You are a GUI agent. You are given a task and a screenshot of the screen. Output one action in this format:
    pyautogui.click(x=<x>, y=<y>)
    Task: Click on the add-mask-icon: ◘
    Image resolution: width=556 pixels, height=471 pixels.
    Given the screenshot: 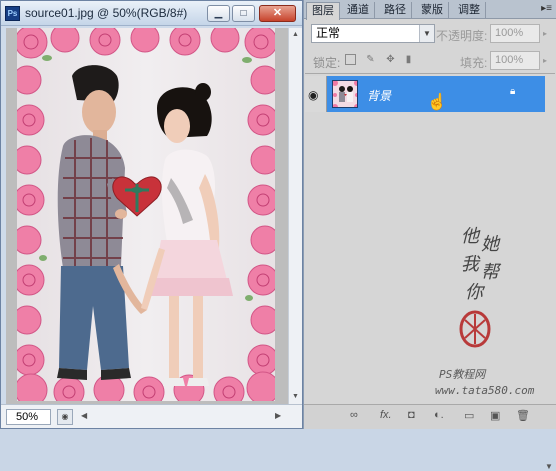 What is the action you would take?
    pyautogui.click(x=411, y=415)
    